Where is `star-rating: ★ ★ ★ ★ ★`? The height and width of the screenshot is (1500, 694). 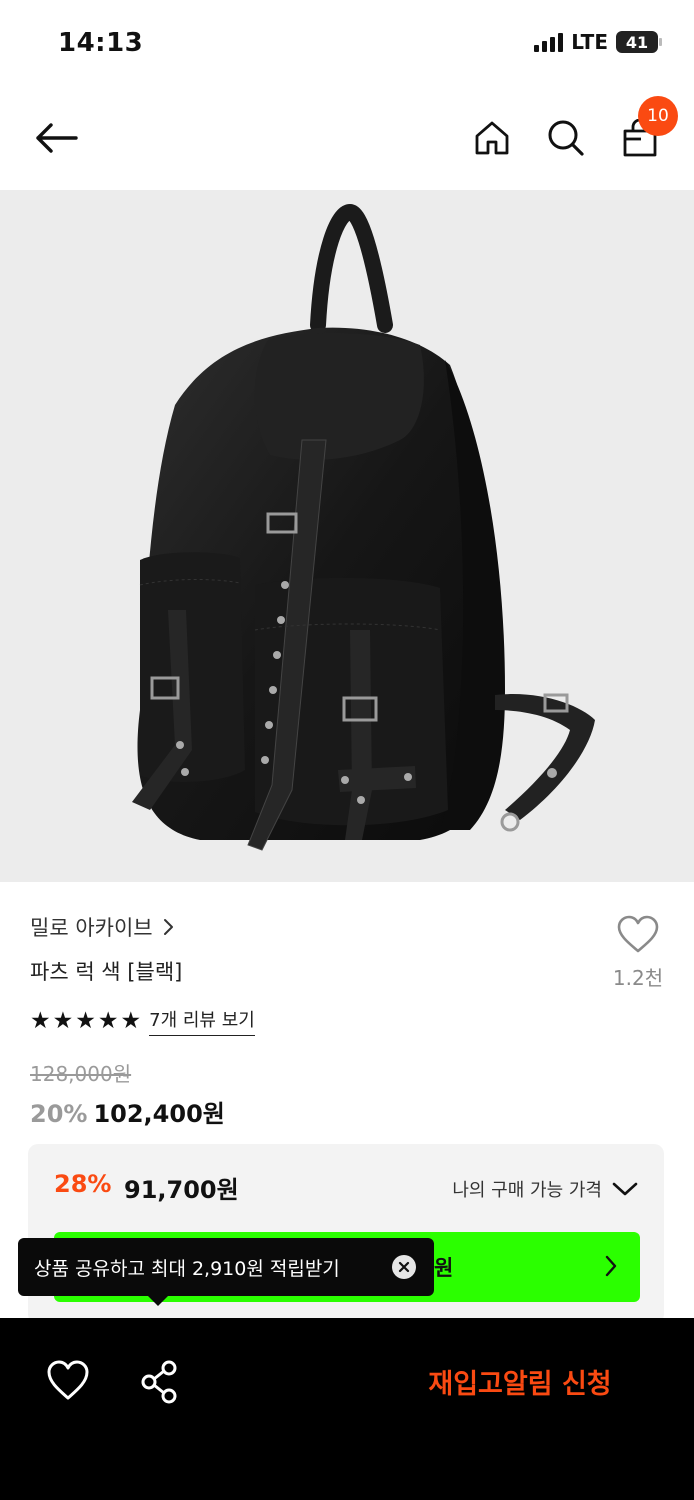 star-rating: ★ ★ ★ ★ ★ is located at coordinates (86, 1020).